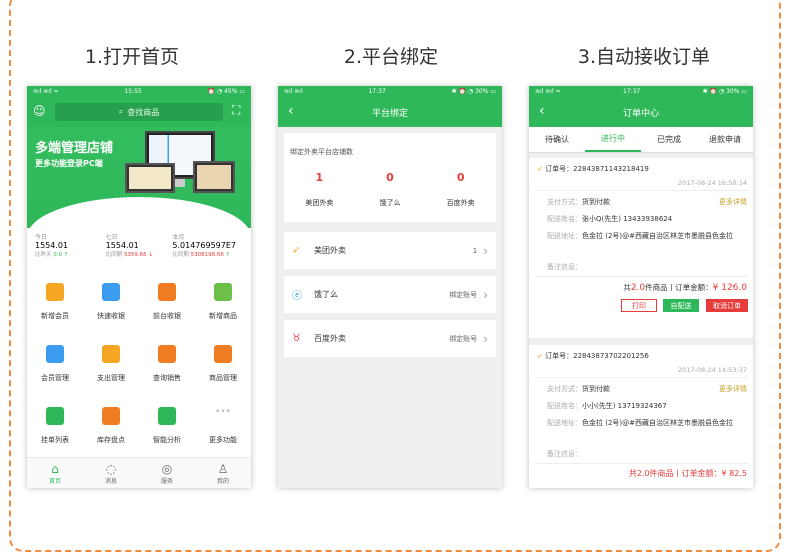 This screenshot has height=552, width=790. I want to click on tab-message: ◌ 消息, so click(111, 473).